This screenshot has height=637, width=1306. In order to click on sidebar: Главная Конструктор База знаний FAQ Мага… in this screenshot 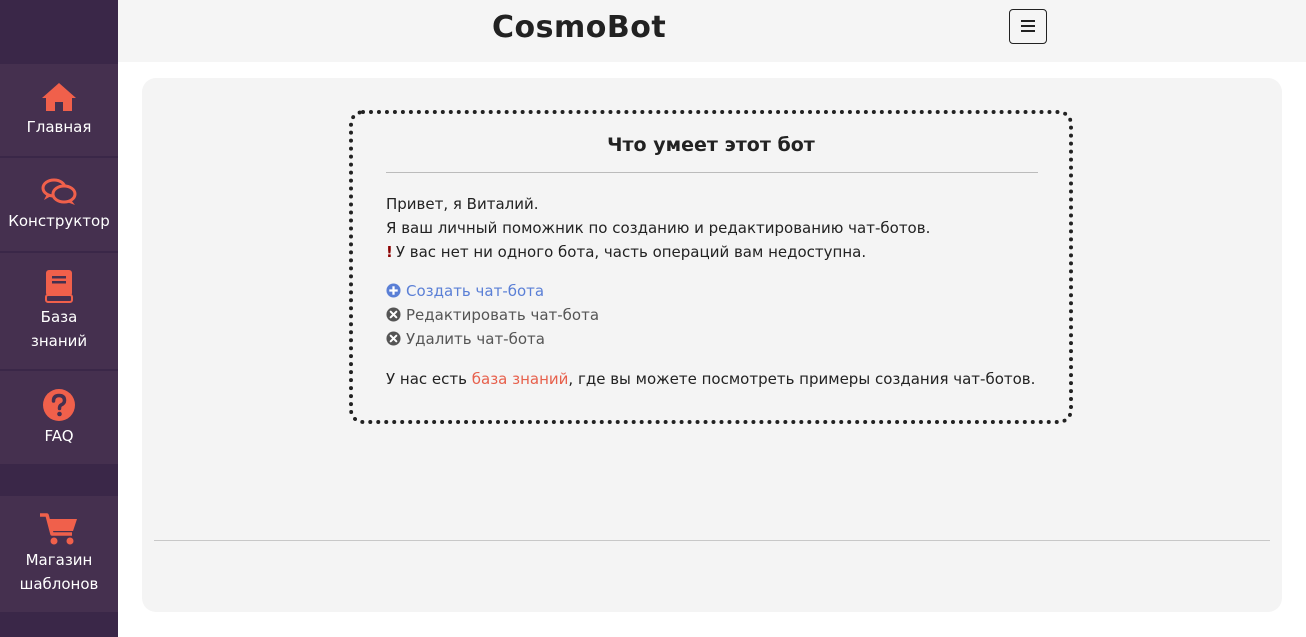, I will do `click(59, 318)`.